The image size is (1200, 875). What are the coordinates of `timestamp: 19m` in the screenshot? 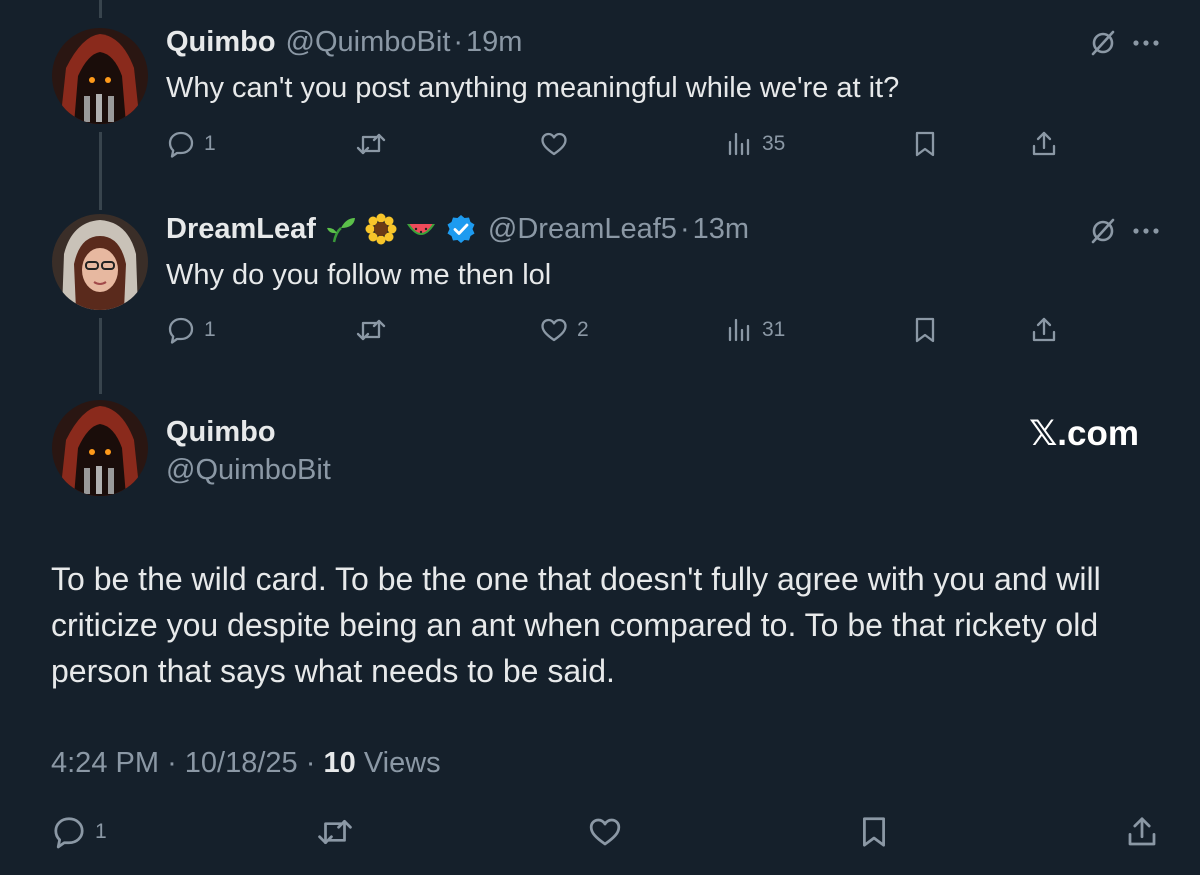 It's located at (494, 42).